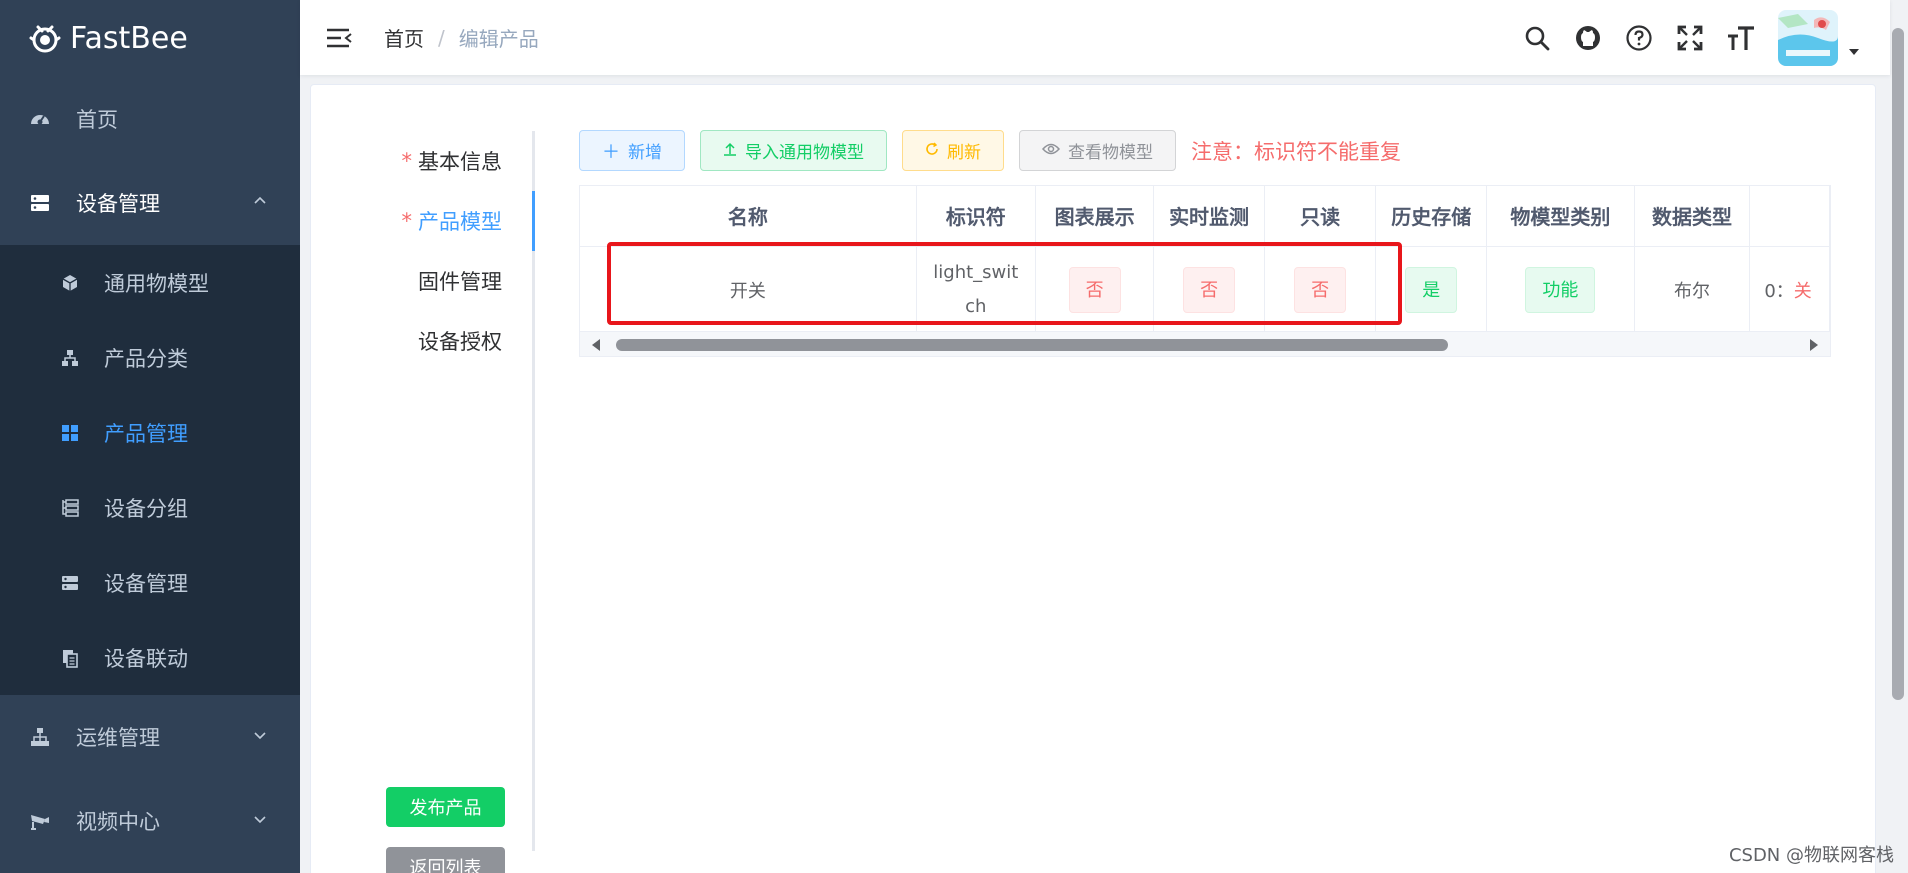 The image size is (1908, 873). What do you see at coordinates (1431, 216) in the screenshot?
I see `col-history: 历史存储` at bounding box center [1431, 216].